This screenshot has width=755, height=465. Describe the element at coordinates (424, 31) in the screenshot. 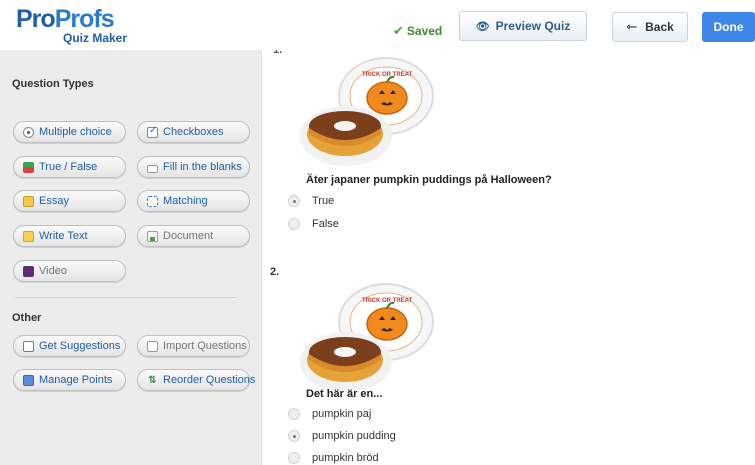

I see `saved-label: Saved` at that location.